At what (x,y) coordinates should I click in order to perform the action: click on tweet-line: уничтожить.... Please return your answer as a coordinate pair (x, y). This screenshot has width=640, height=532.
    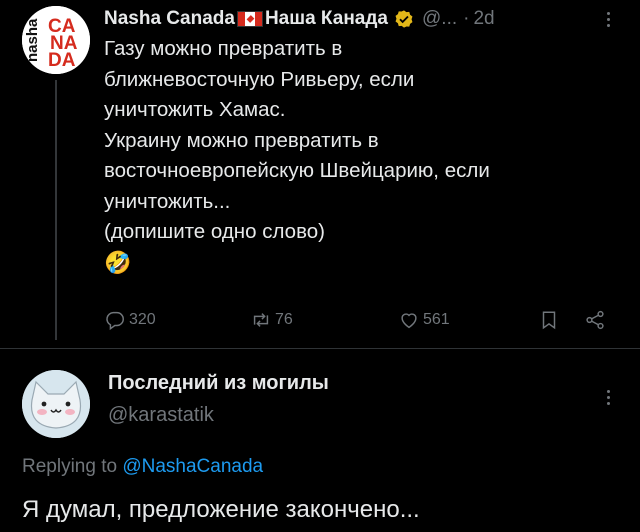
    Looking at the image, I should click on (167, 201).